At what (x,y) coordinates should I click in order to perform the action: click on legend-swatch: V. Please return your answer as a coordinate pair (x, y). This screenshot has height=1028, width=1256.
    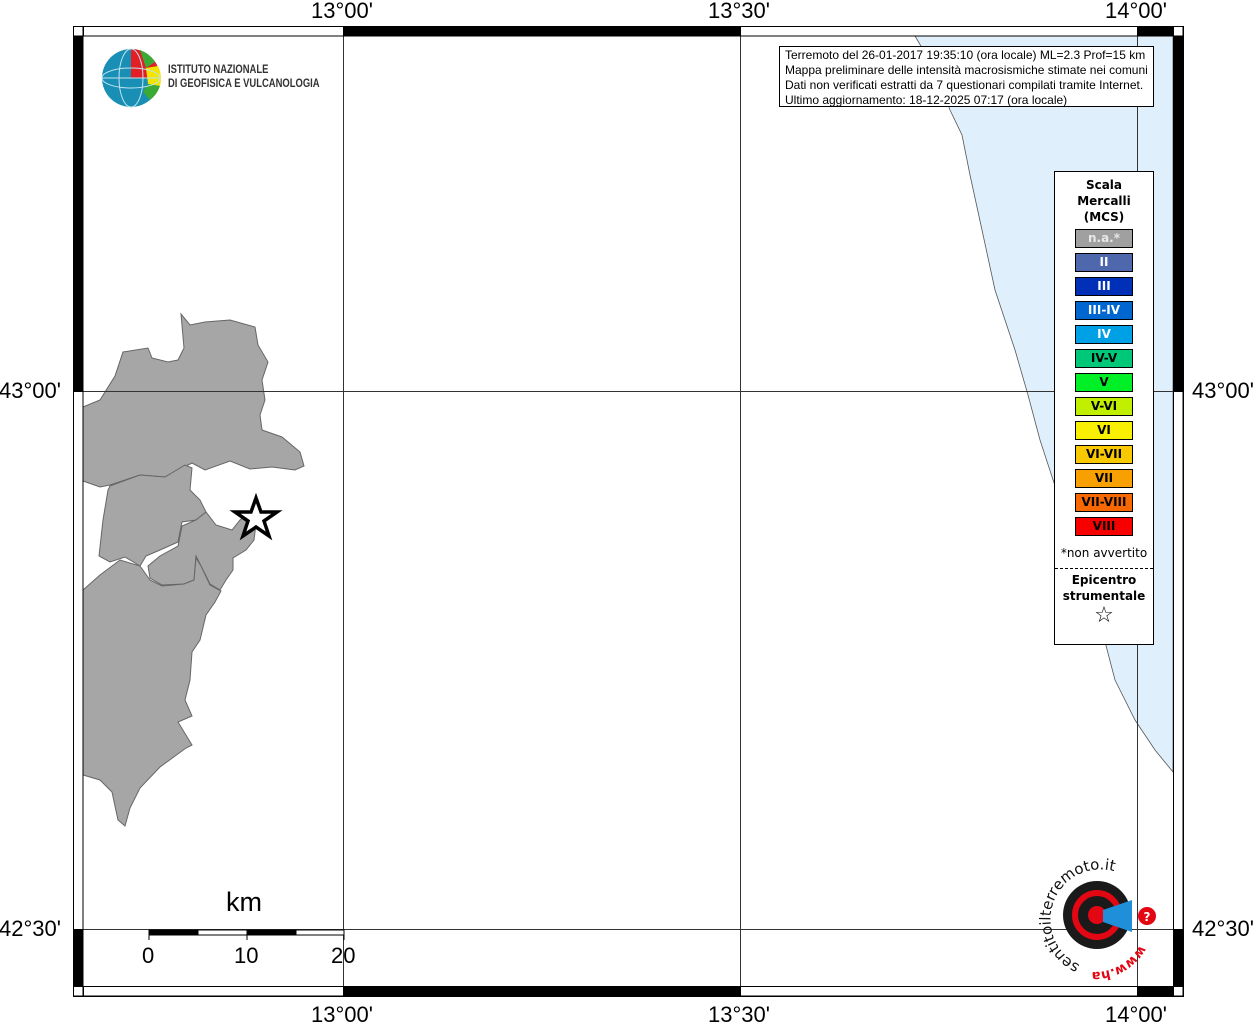
    Looking at the image, I should click on (1104, 382).